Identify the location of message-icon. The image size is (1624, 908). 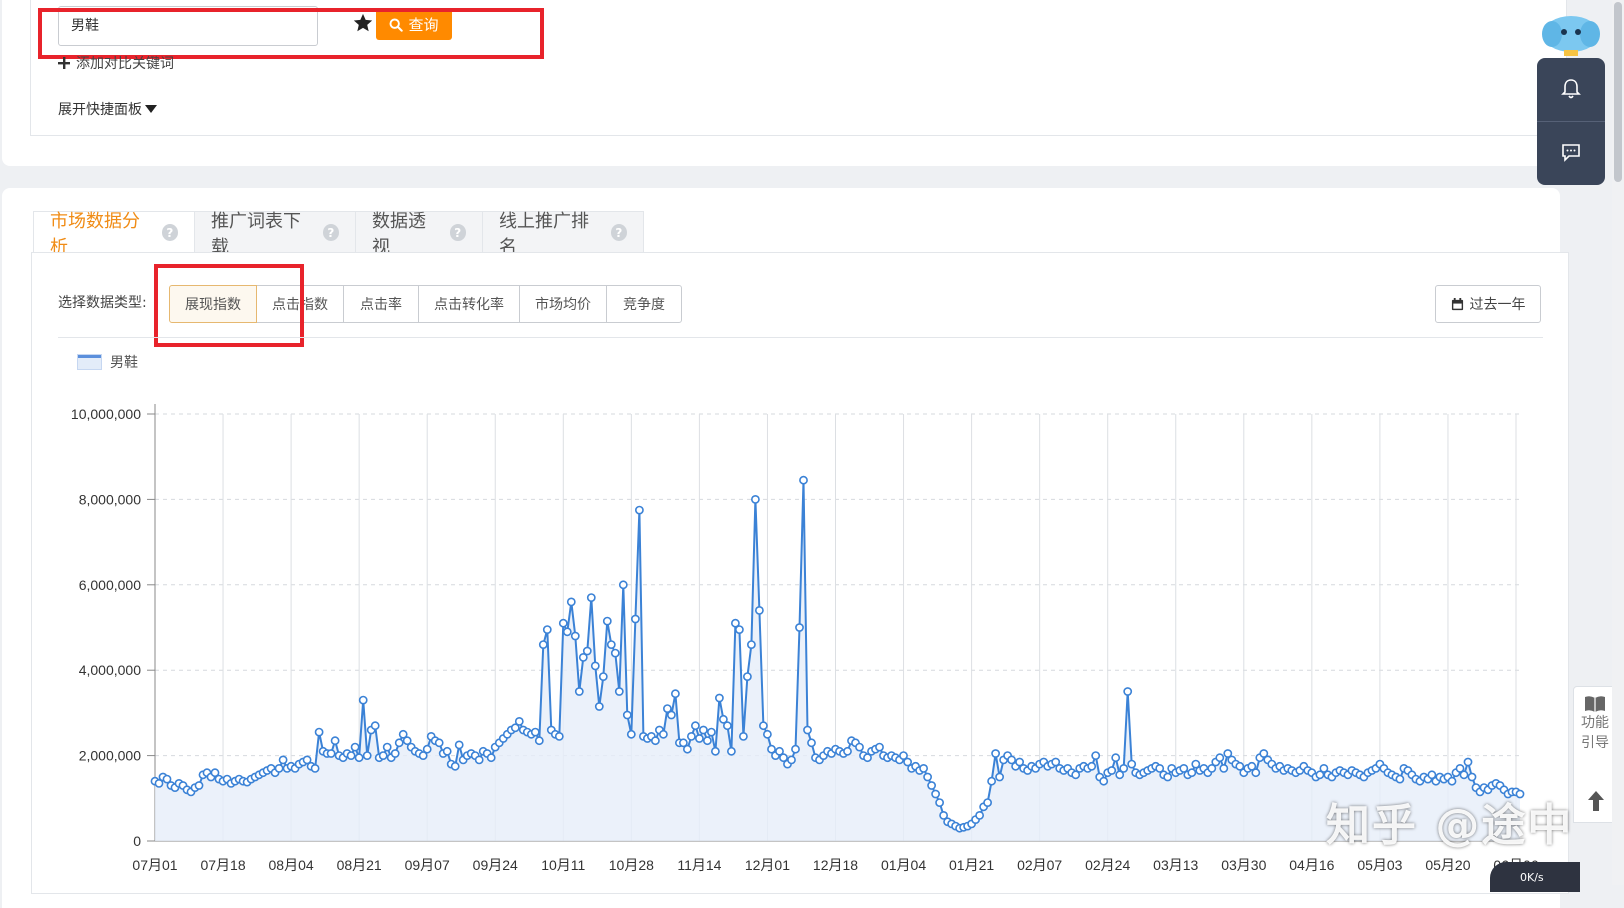
(1571, 152).